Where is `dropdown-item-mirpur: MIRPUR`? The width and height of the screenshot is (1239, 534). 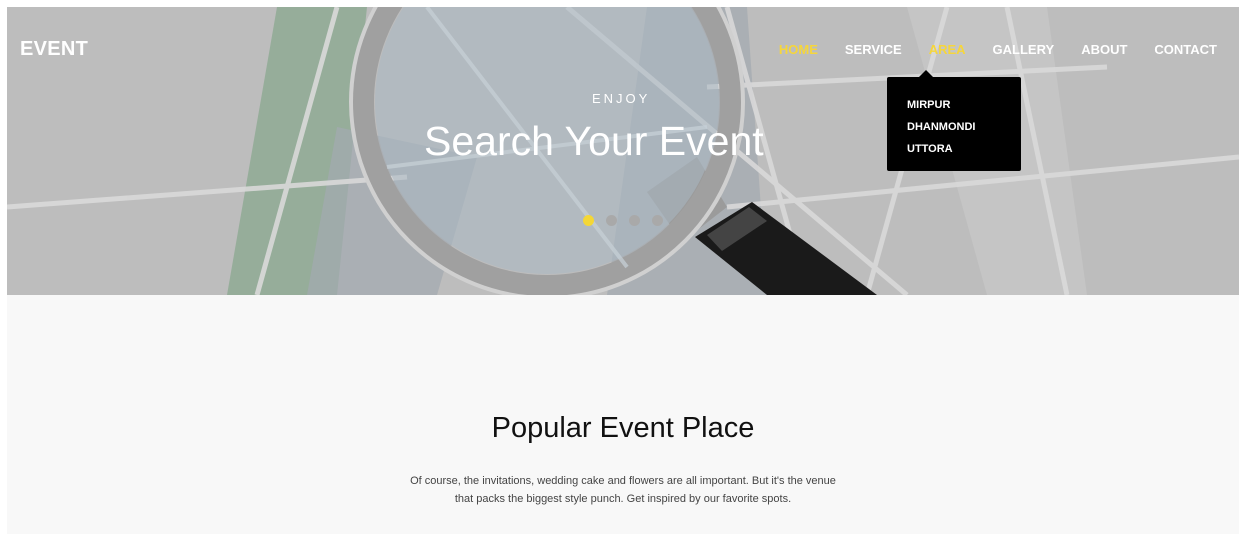 dropdown-item-mirpur: MIRPUR is located at coordinates (964, 105).